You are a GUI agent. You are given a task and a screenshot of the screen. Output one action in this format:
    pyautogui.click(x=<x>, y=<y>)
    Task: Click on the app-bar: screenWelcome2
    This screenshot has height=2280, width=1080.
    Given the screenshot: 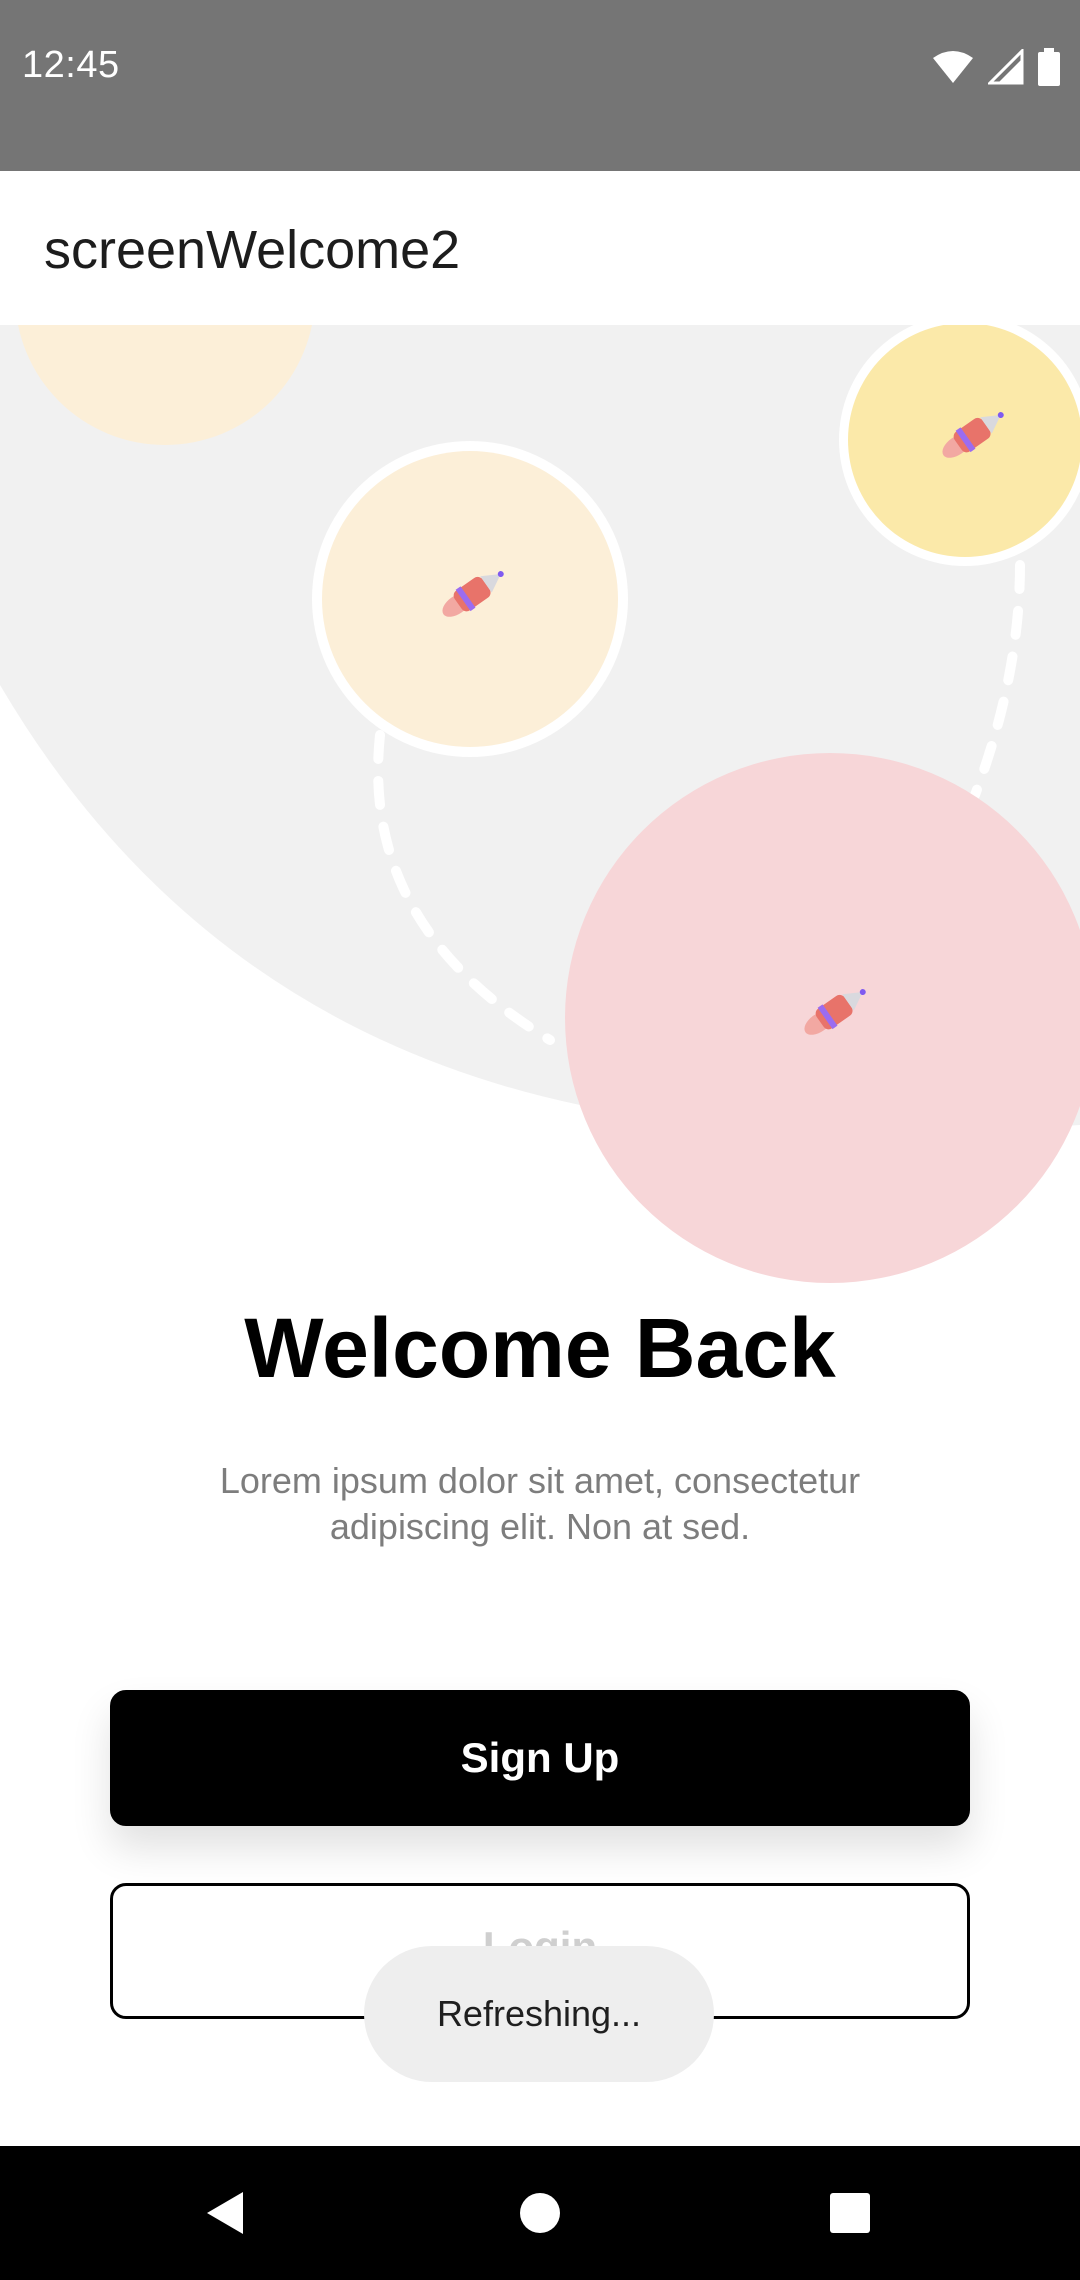 What is the action you would take?
    pyautogui.click(x=540, y=248)
    